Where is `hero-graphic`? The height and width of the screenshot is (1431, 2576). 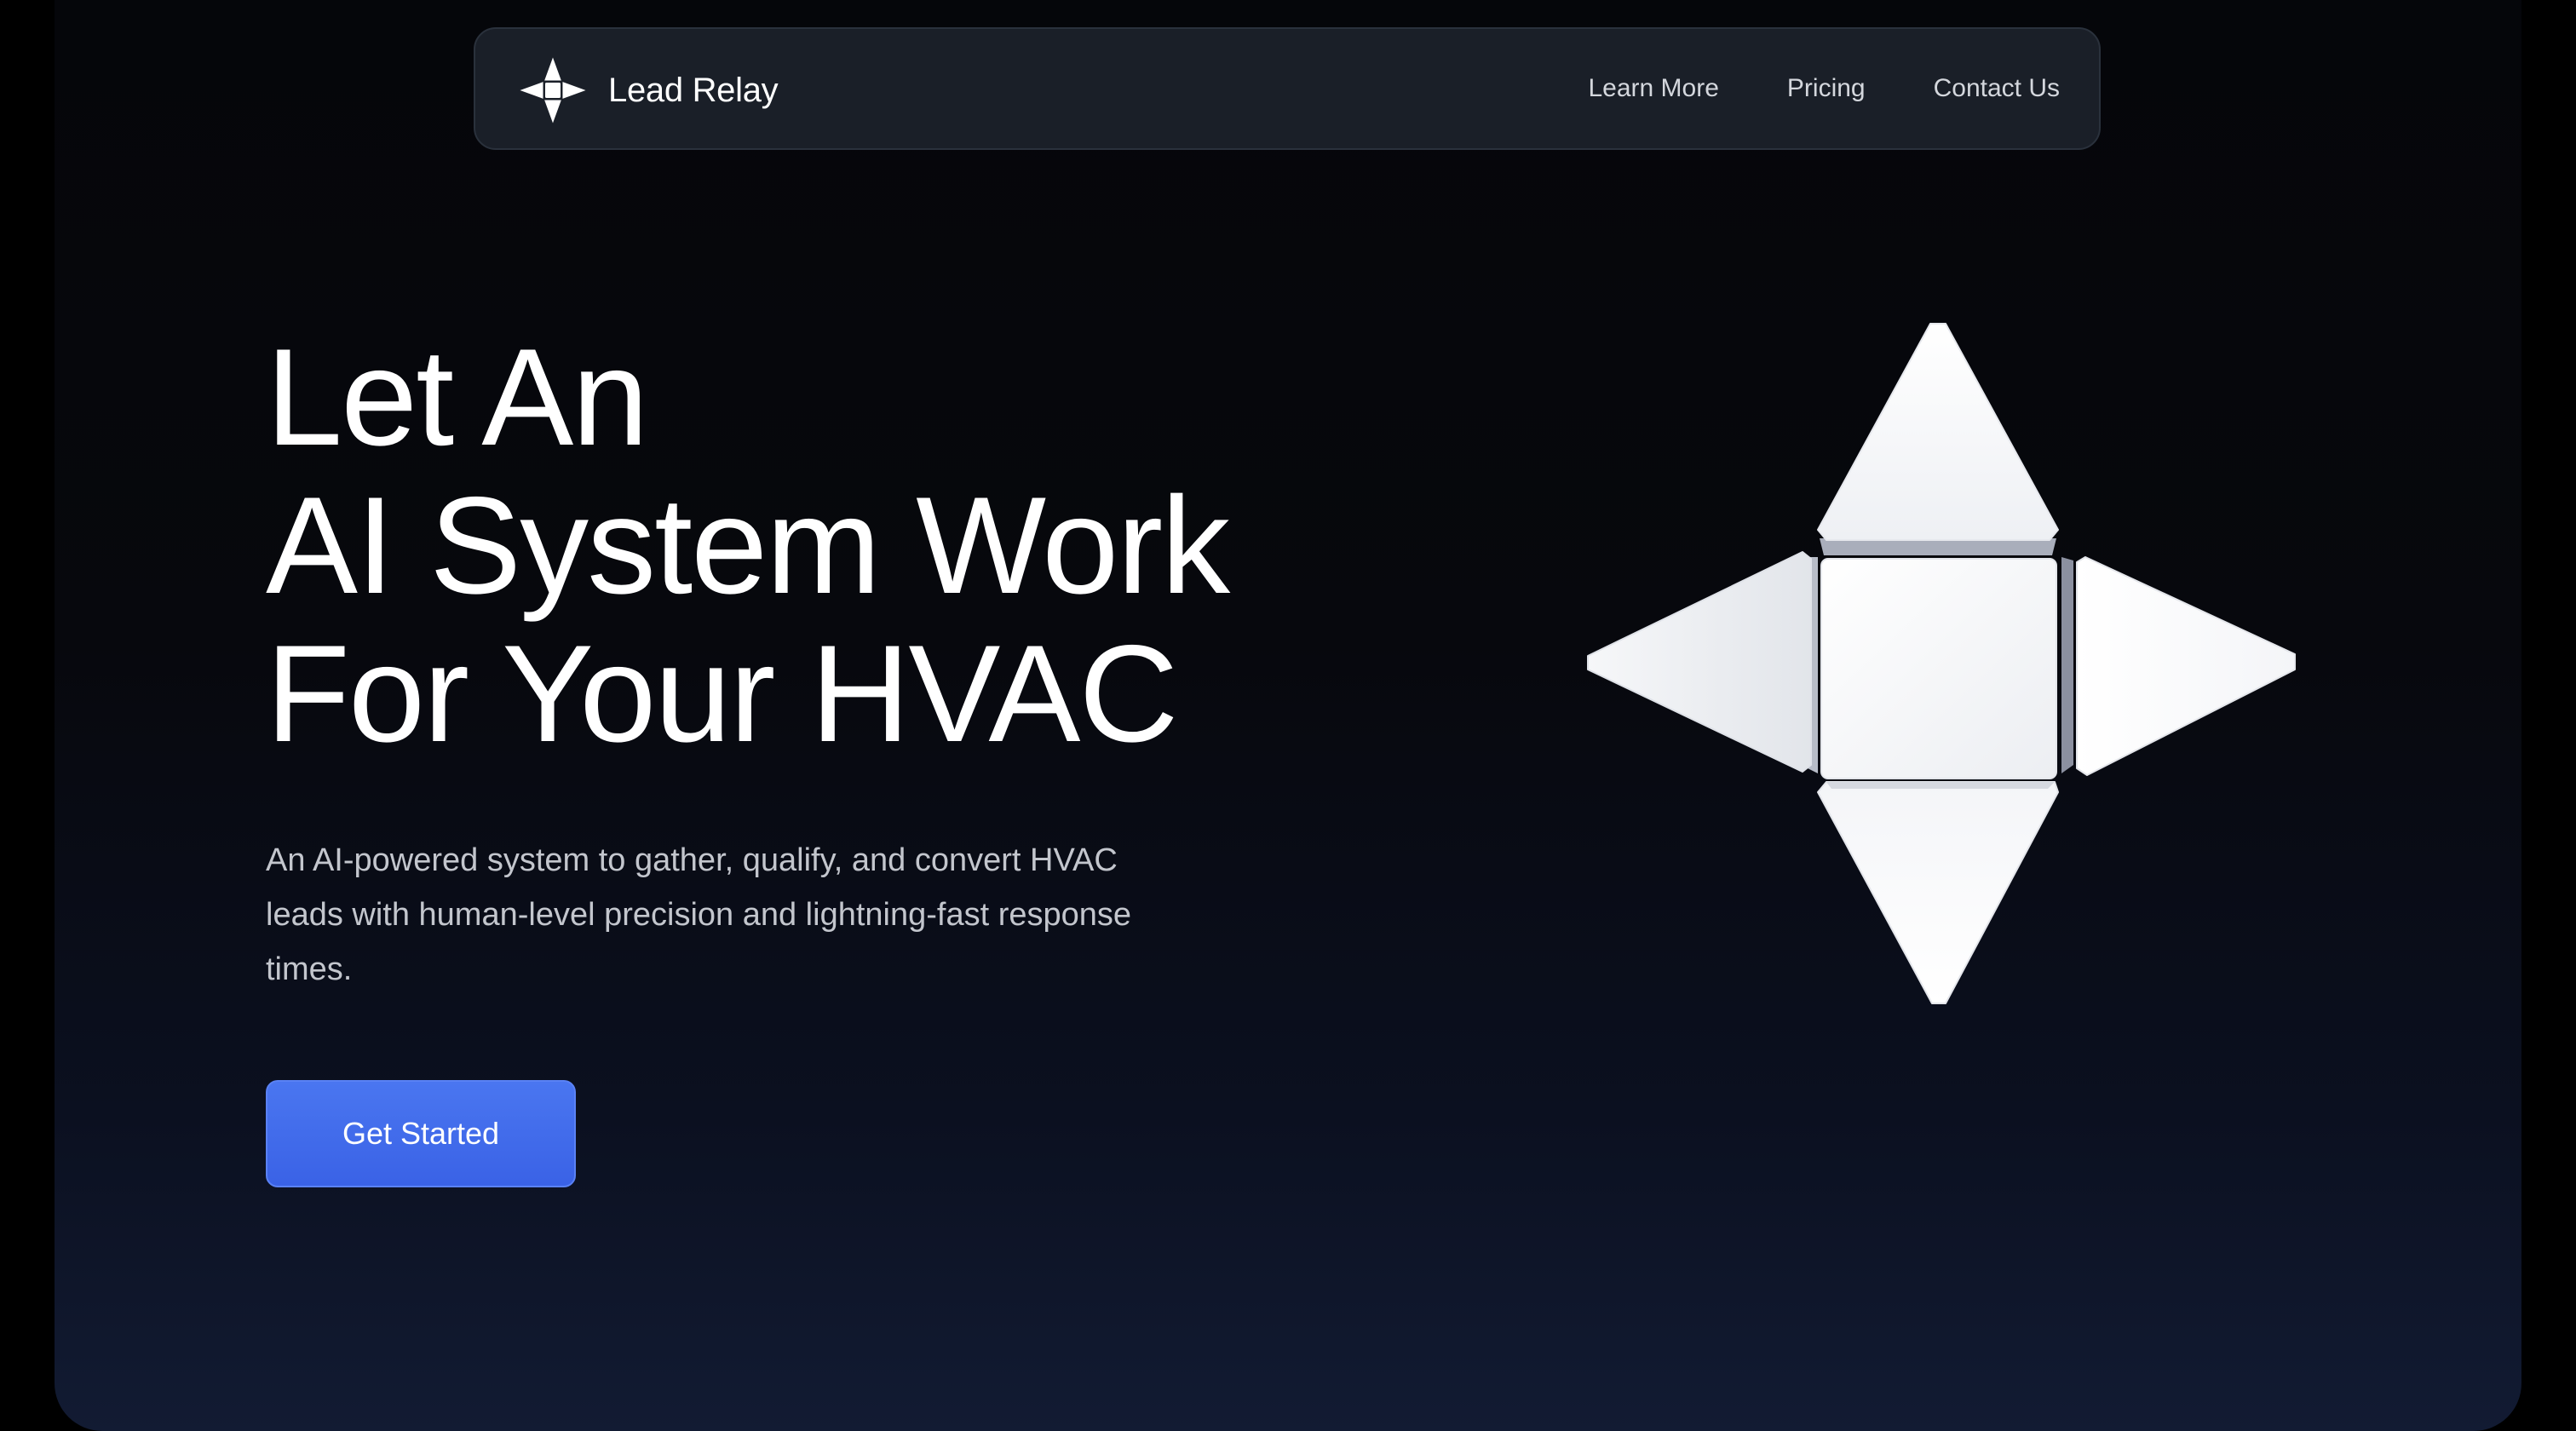 hero-graphic is located at coordinates (1941, 663).